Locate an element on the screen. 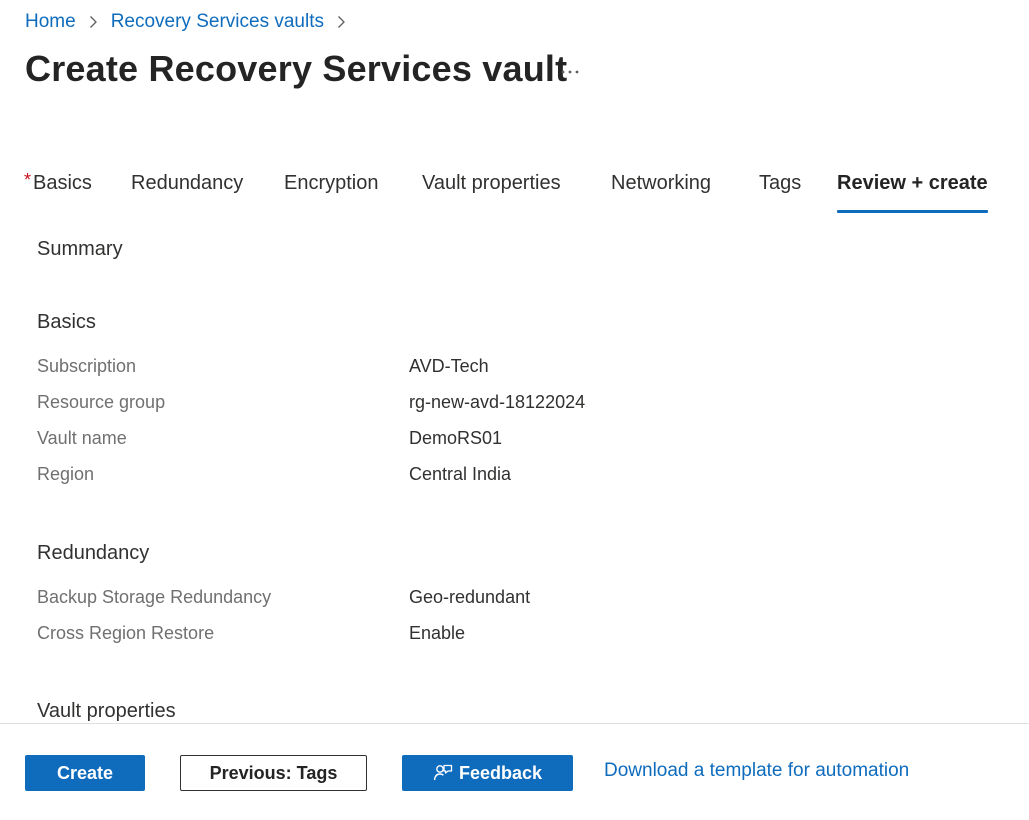 This screenshot has height=820, width=1029. tab-networking: Networking is located at coordinates (661, 194).